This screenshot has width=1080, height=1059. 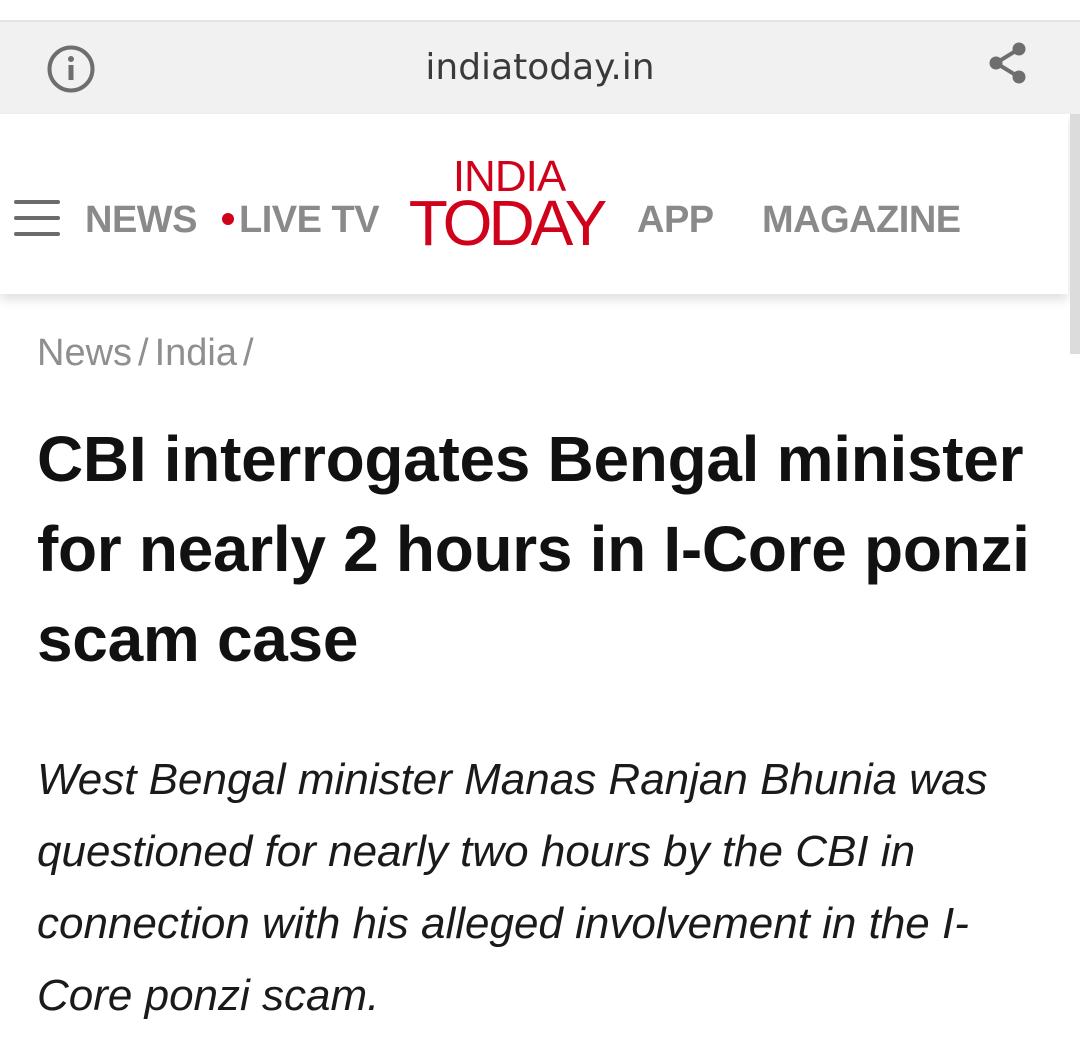 What do you see at coordinates (84, 353) in the screenshot?
I see `breadcrumb-item-news: News` at bounding box center [84, 353].